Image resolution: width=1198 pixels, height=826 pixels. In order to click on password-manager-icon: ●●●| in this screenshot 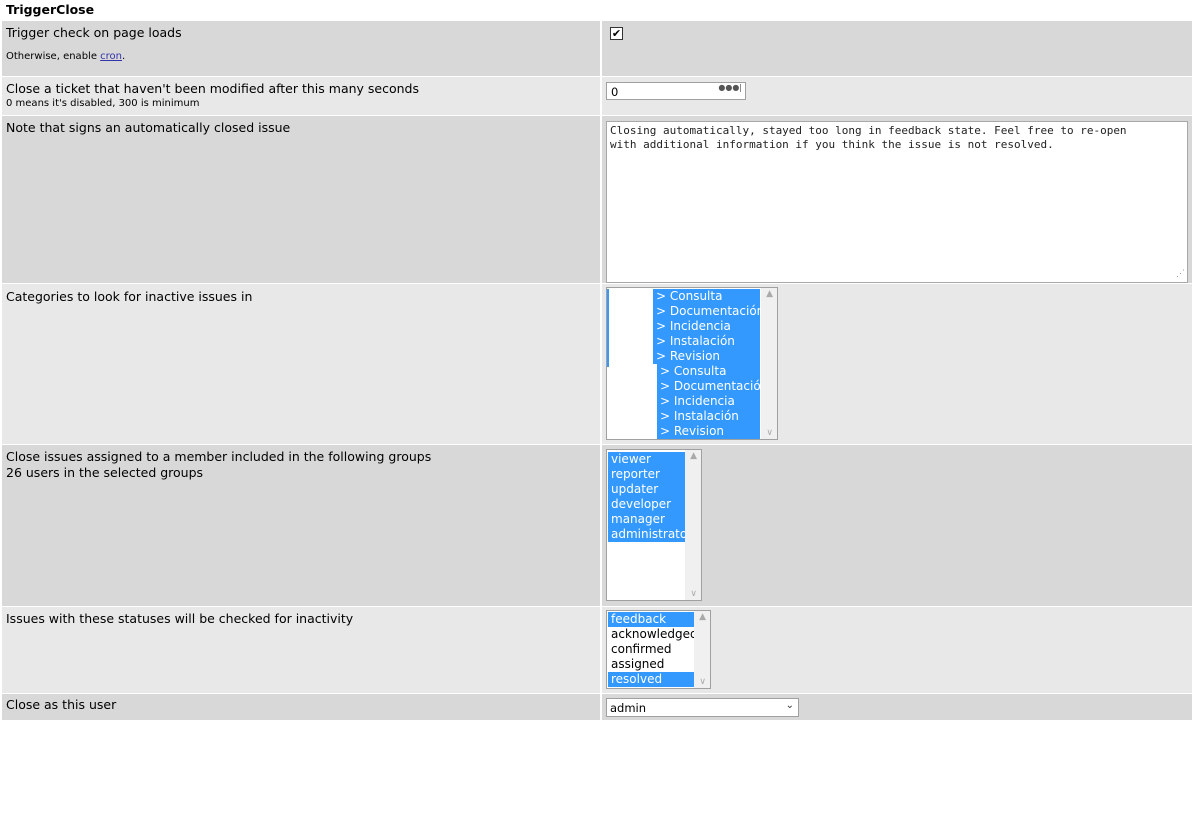, I will do `click(730, 87)`.